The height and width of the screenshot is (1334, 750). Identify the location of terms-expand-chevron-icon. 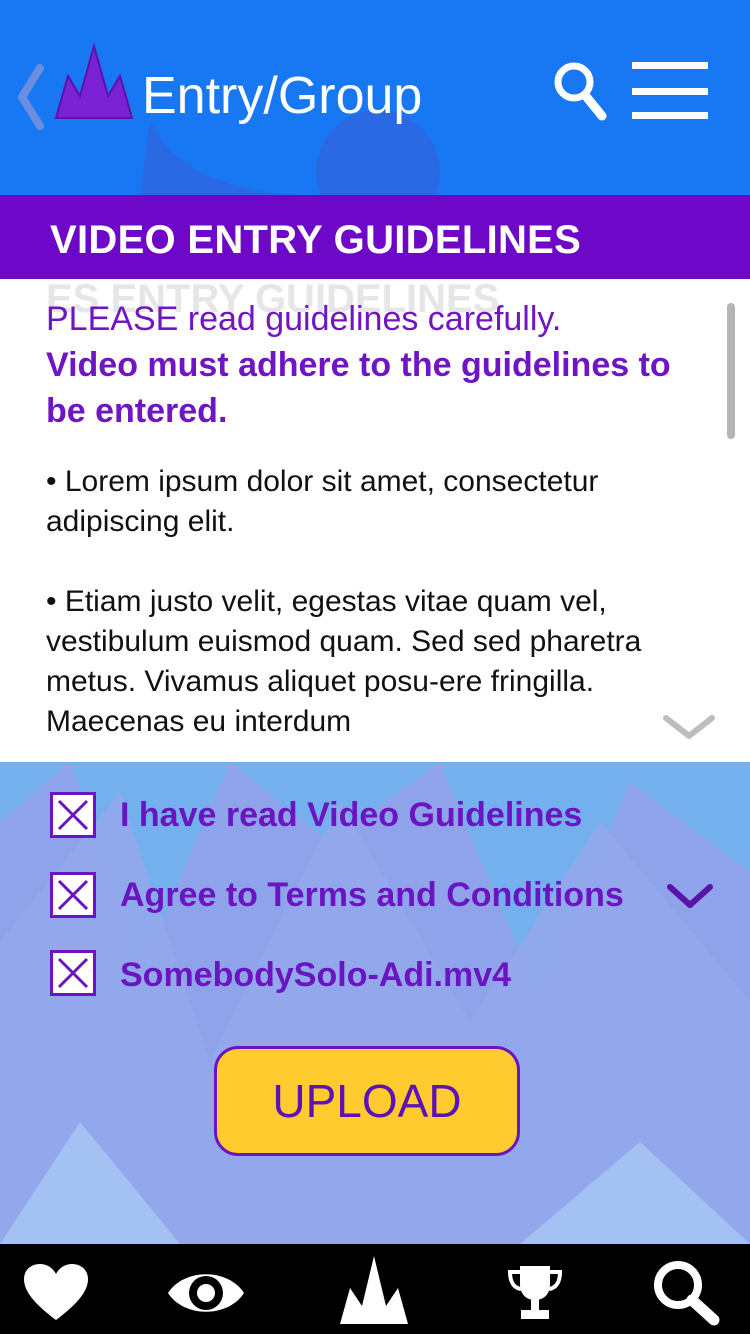
(690, 895).